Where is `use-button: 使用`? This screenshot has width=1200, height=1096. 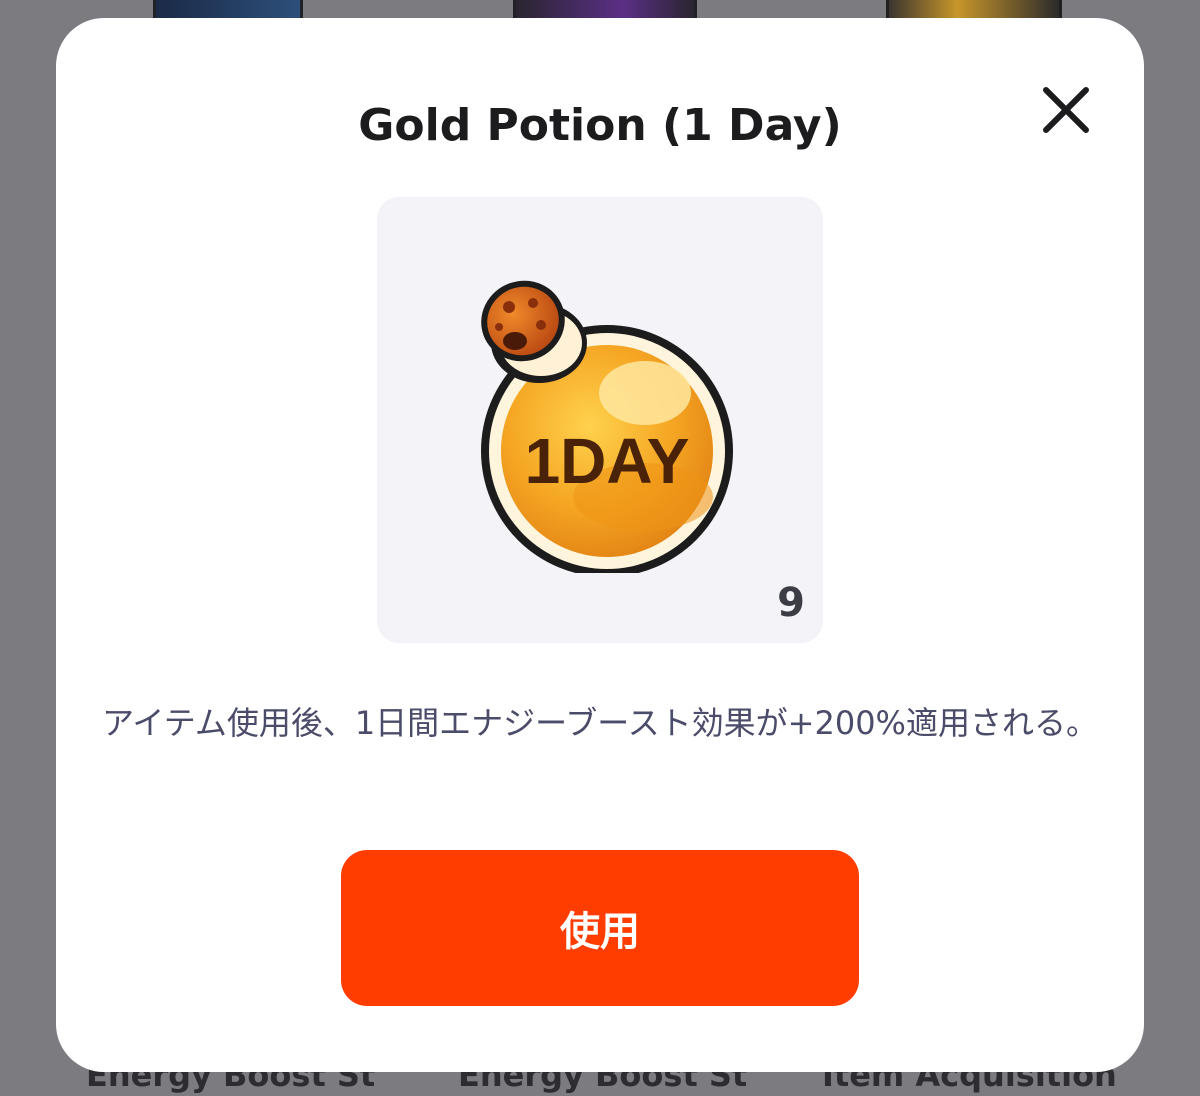 use-button: 使用 is located at coordinates (600, 928).